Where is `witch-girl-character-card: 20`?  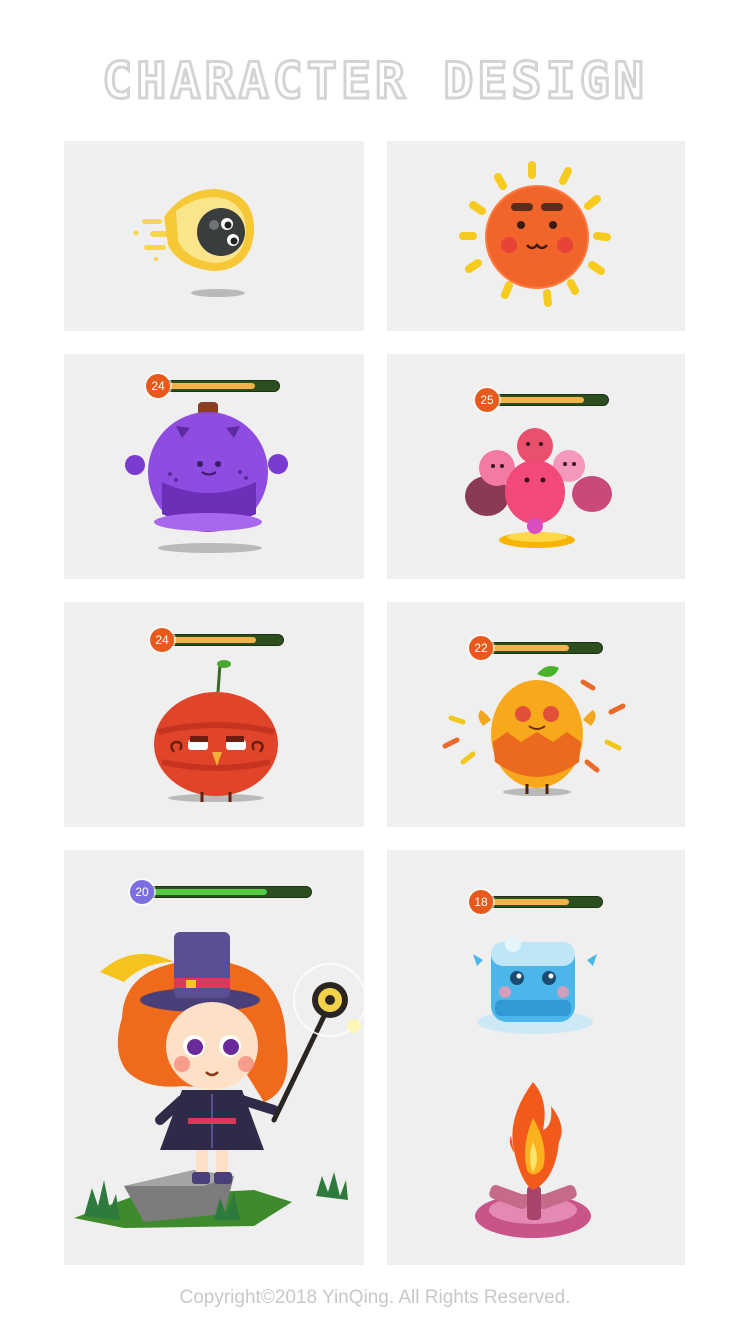 witch-girl-character-card: 20 is located at coordinates (214, 1057).